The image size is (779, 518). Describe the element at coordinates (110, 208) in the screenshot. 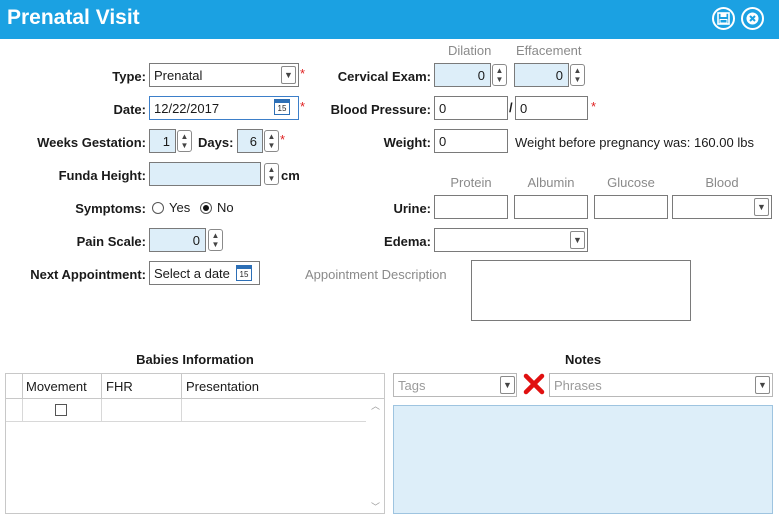

I see `symptoms-label: Symptoms:` at that location.